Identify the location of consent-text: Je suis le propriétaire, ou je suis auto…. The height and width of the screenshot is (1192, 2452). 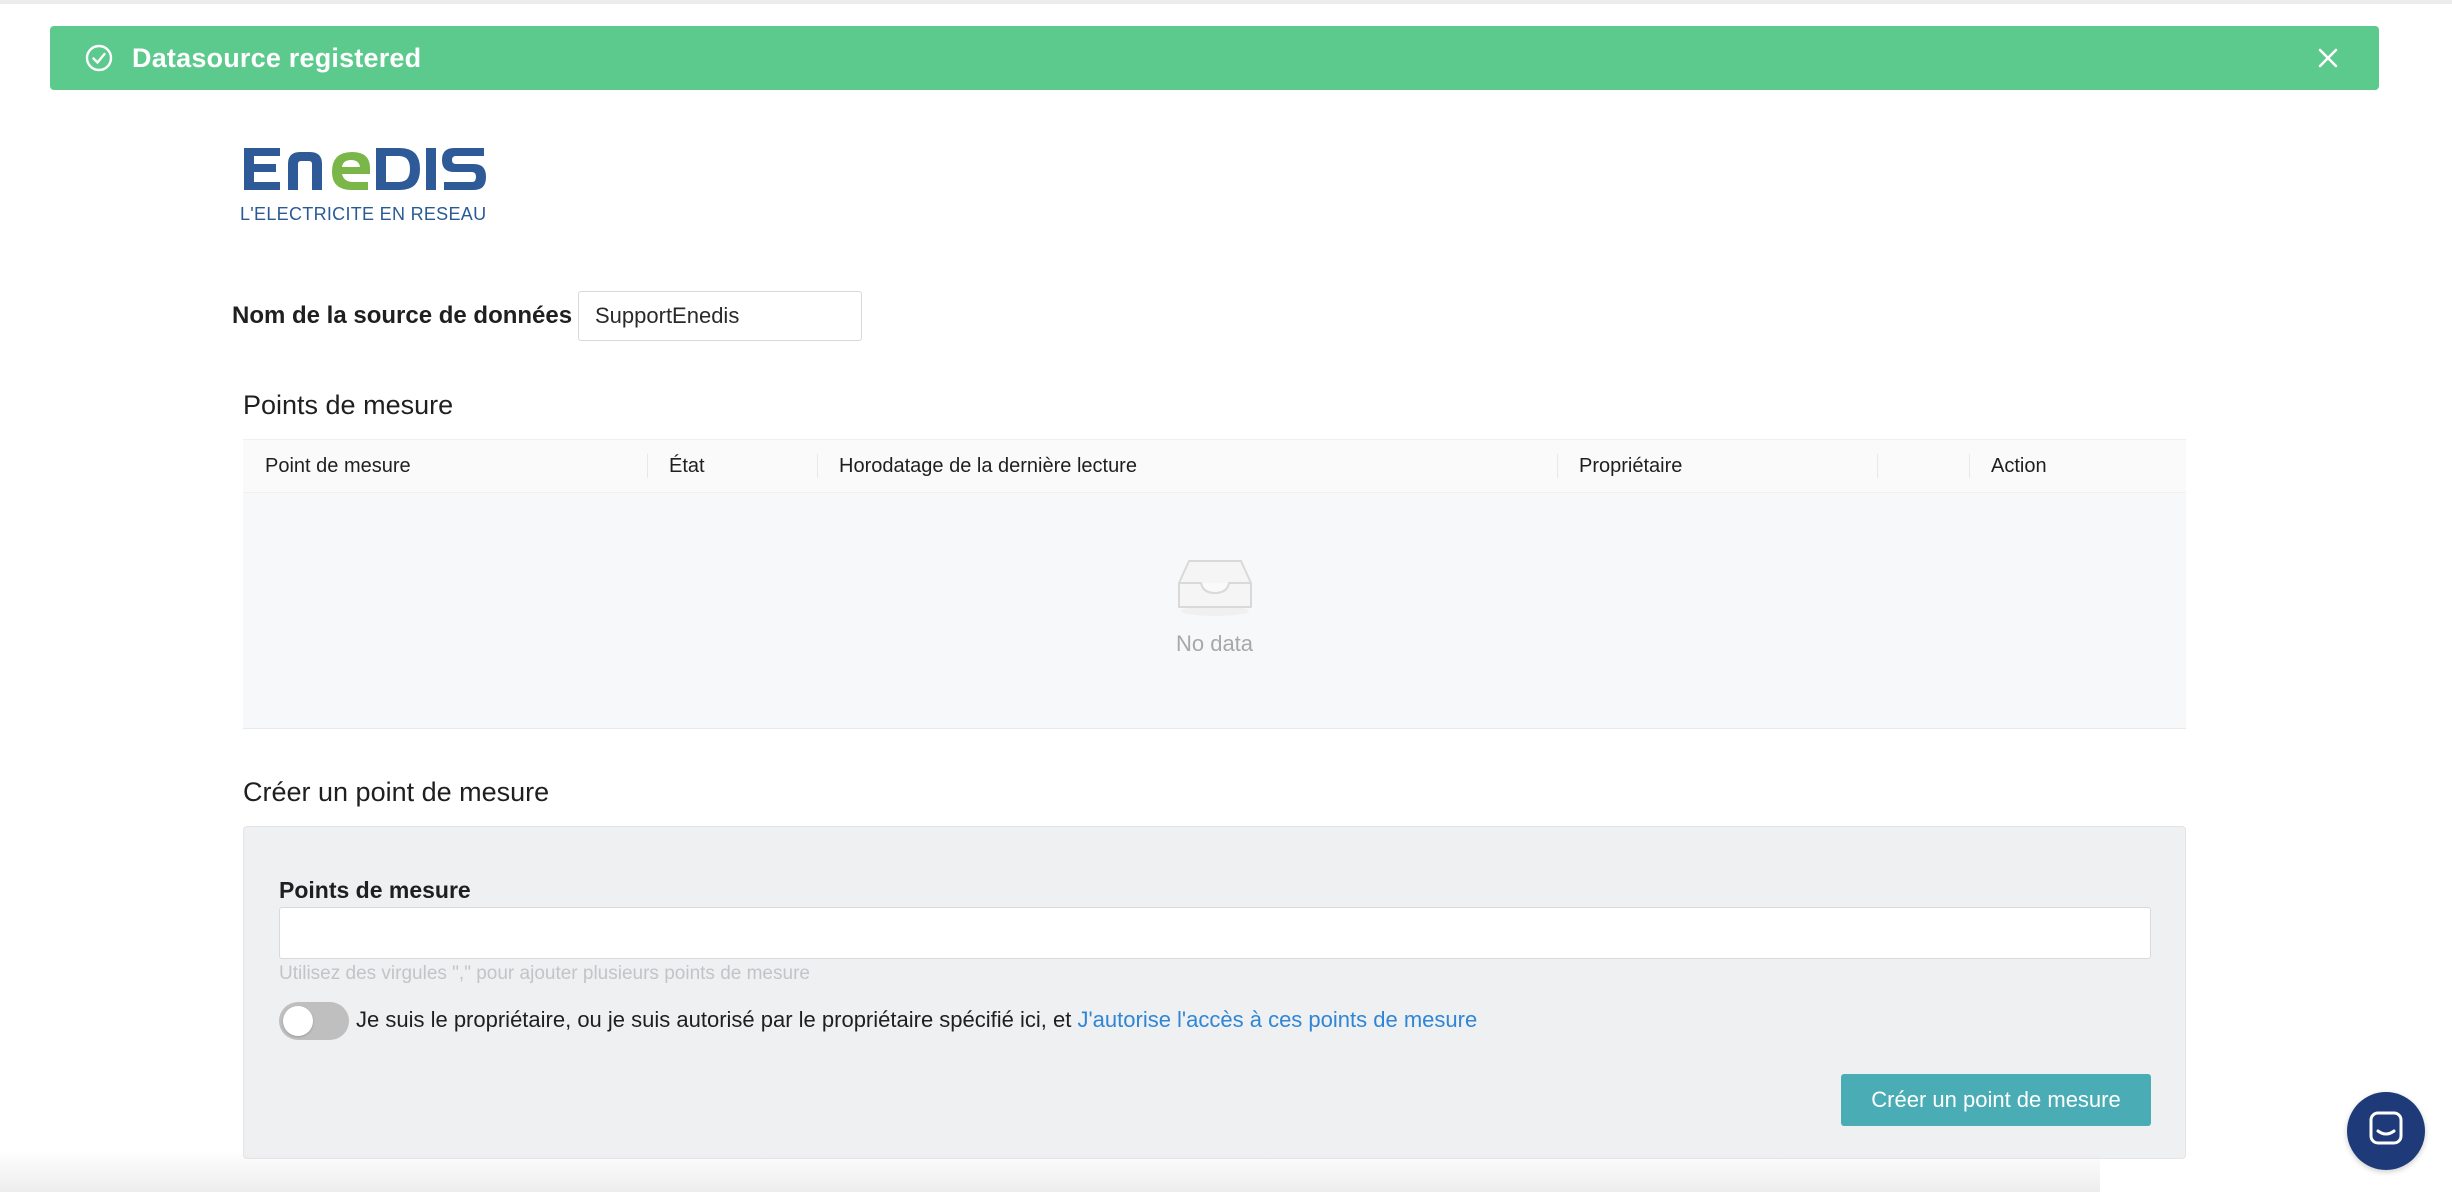
(916, 1020).